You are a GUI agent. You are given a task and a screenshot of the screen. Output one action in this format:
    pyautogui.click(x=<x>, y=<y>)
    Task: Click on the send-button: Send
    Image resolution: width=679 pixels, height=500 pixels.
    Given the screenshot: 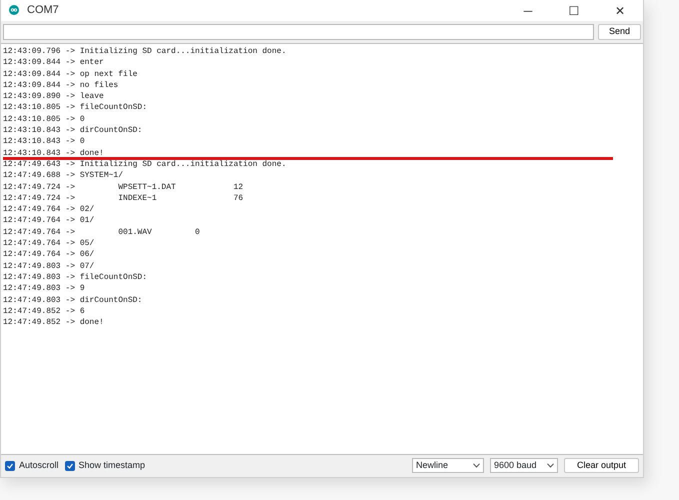 What is the action you would take?
    pyautogui.click(x=619, y=32)
    